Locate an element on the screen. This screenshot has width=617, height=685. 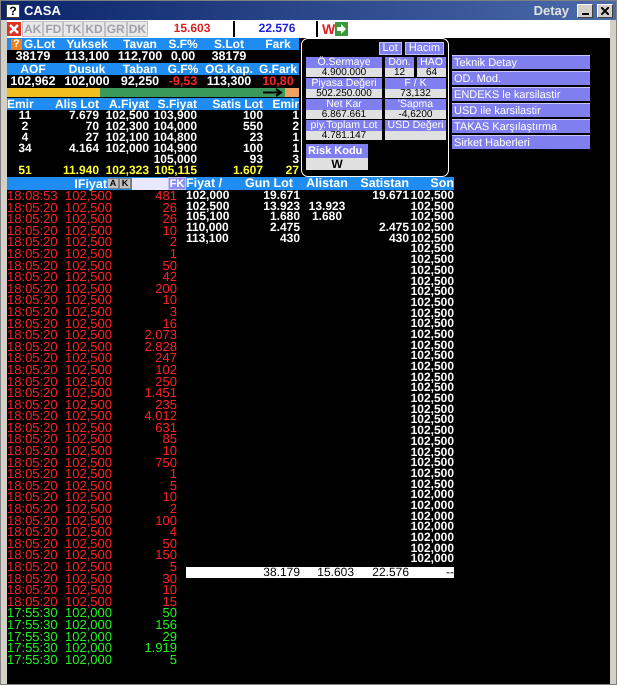
stat-value: 0,00 is located at coordinates (183, 56).